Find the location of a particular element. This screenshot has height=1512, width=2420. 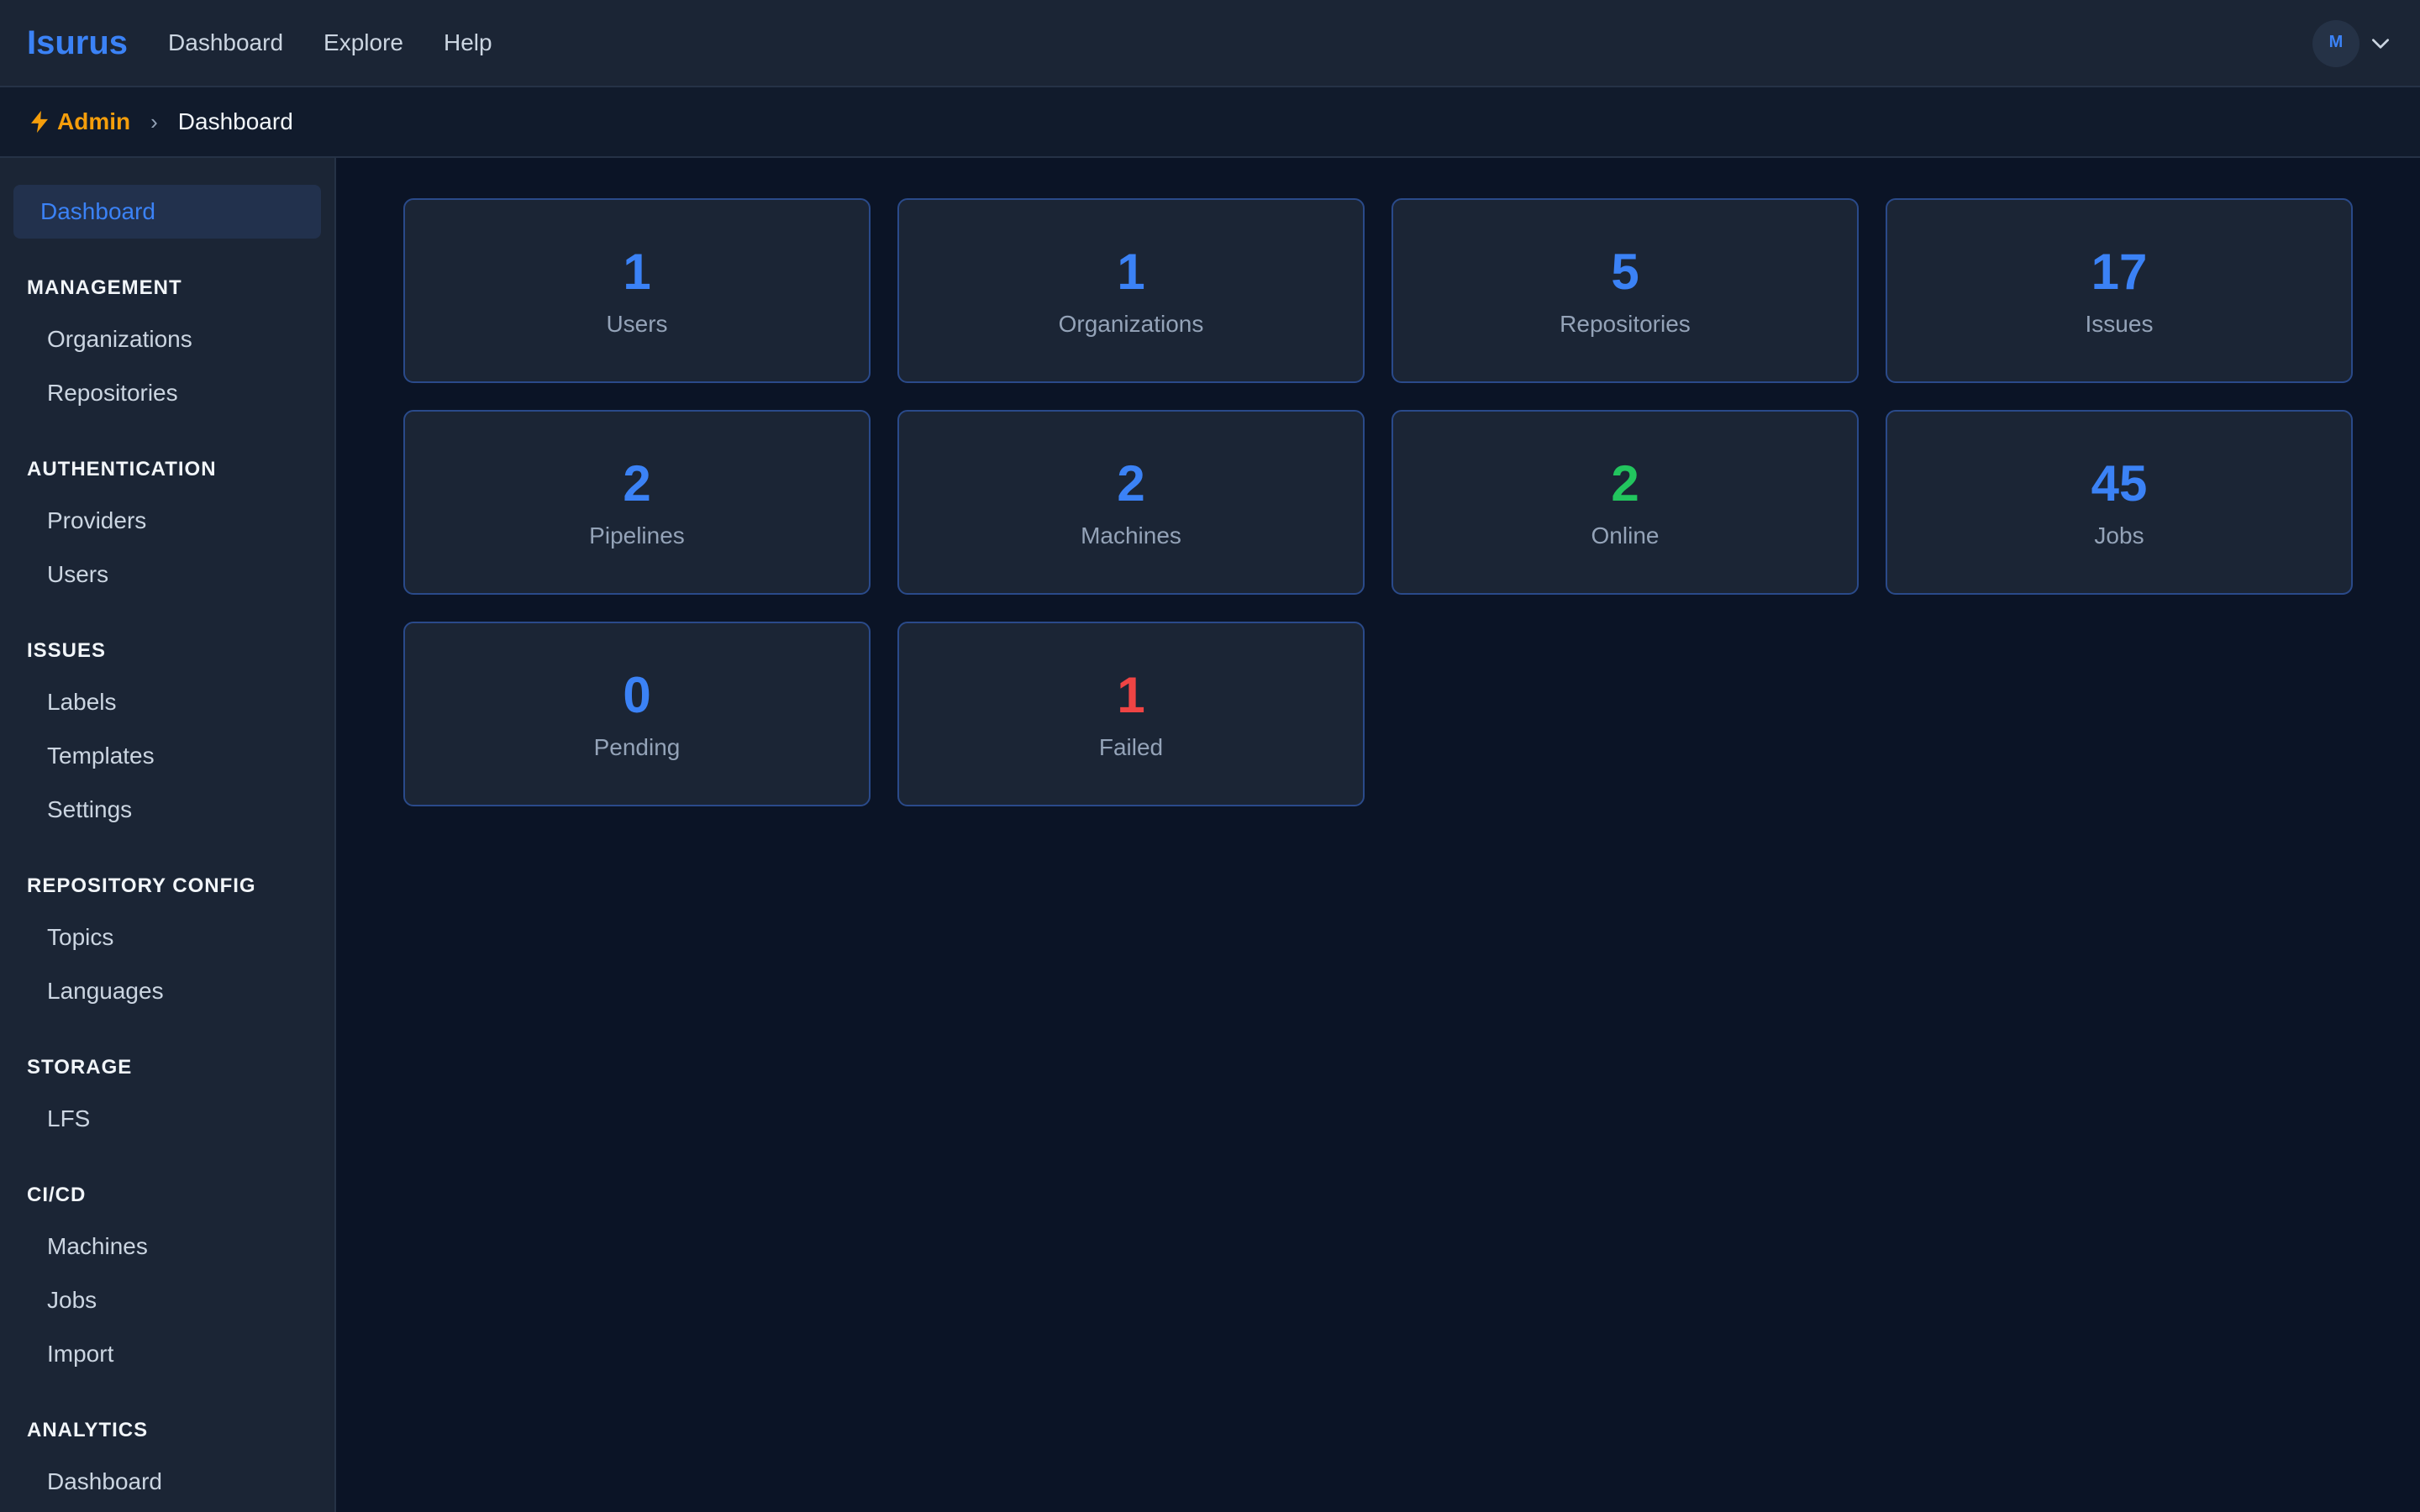

sidebar-item-lfs: LFS is located at coordinates (167, 1119).